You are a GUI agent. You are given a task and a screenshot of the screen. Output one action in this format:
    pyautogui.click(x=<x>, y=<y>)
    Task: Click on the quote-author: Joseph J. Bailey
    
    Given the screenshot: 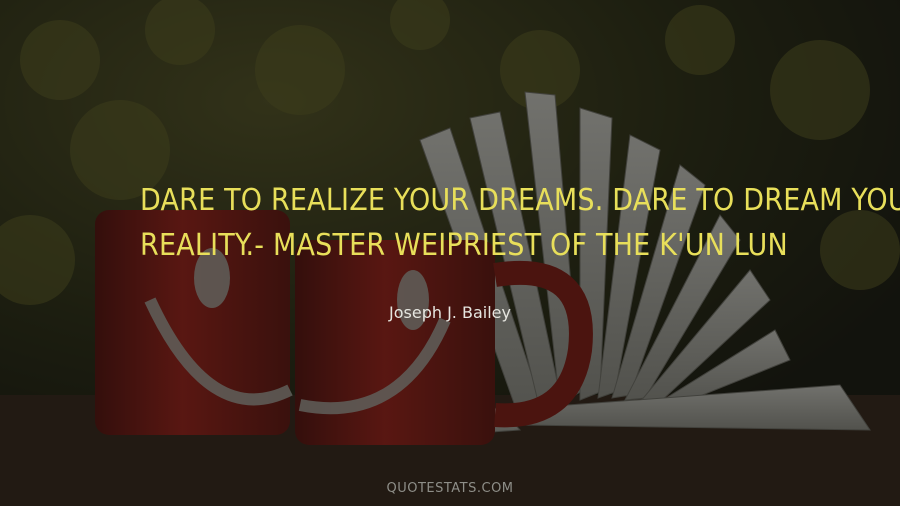 What is the action you would take?
    pyautogui.click(x=450, y=312)
    